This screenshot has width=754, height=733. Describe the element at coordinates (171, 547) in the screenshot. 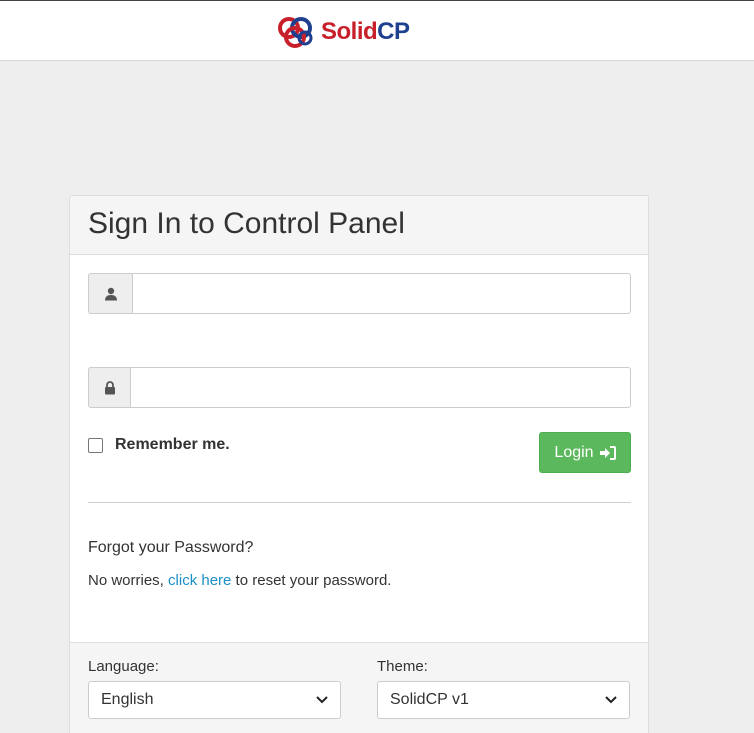

I see `forgot-password-title: Forgot your Password?` at that location.